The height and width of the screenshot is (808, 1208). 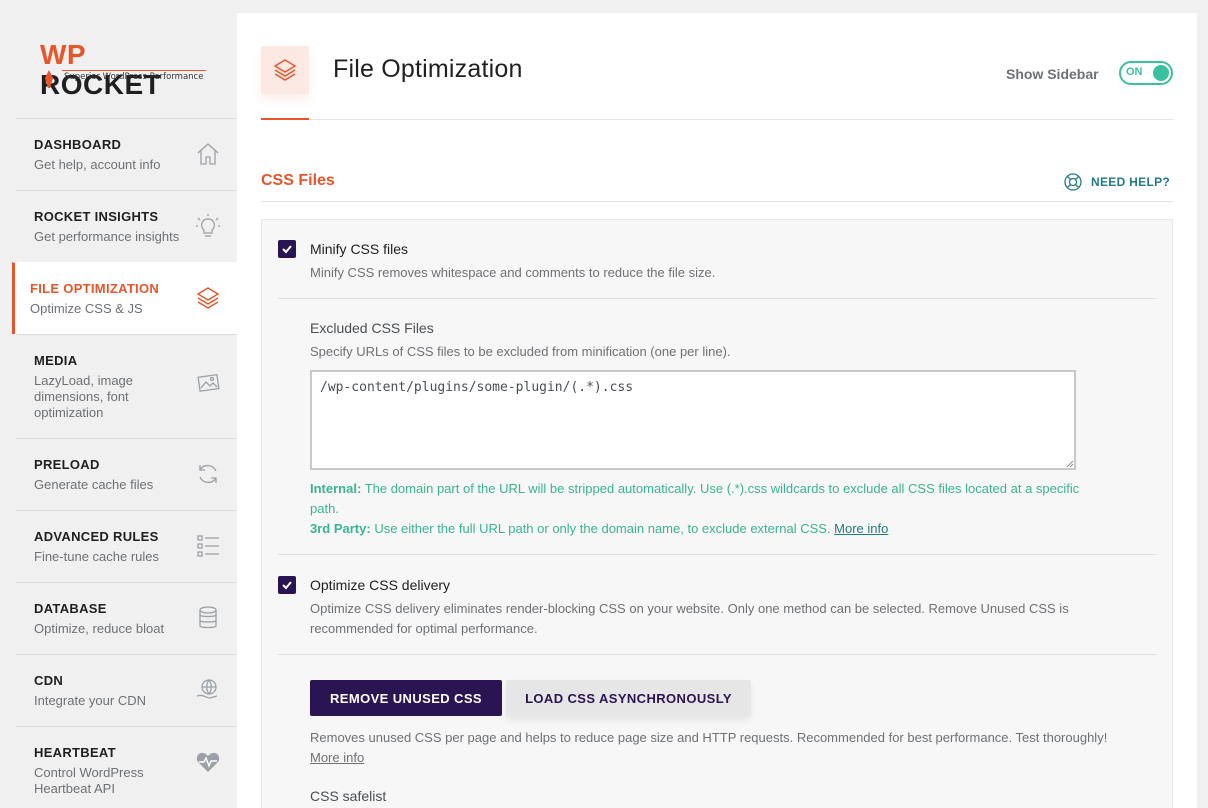 I want to click on section-divider, so click(x=717, y=201).